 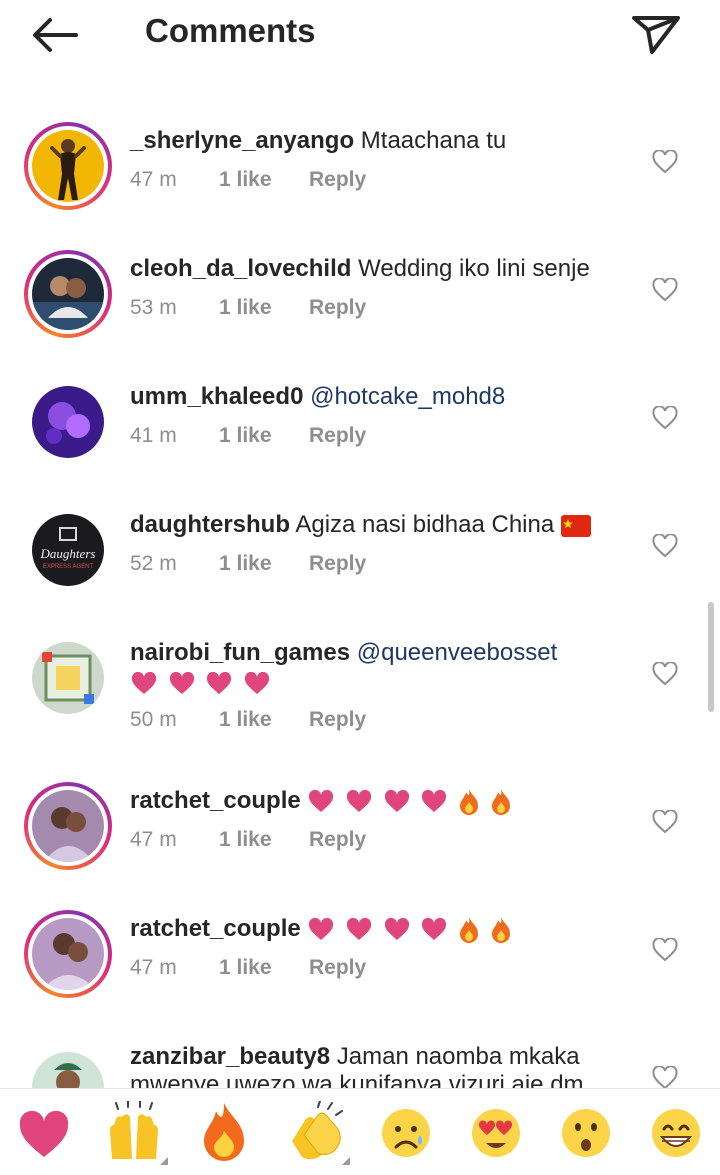 I want to click on back-button, so click(x=56, y=35).